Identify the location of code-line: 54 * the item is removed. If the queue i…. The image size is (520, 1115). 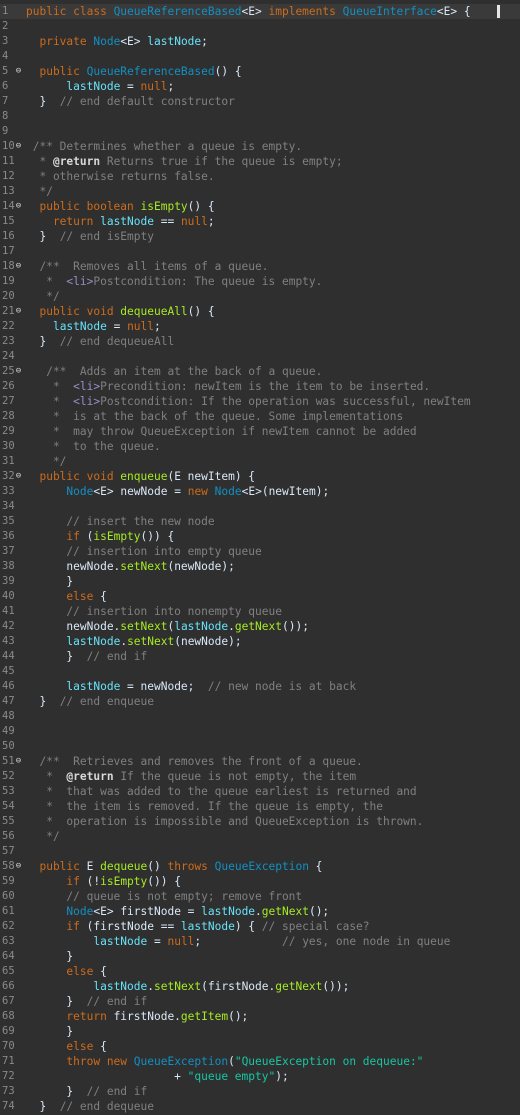
(260, 806).